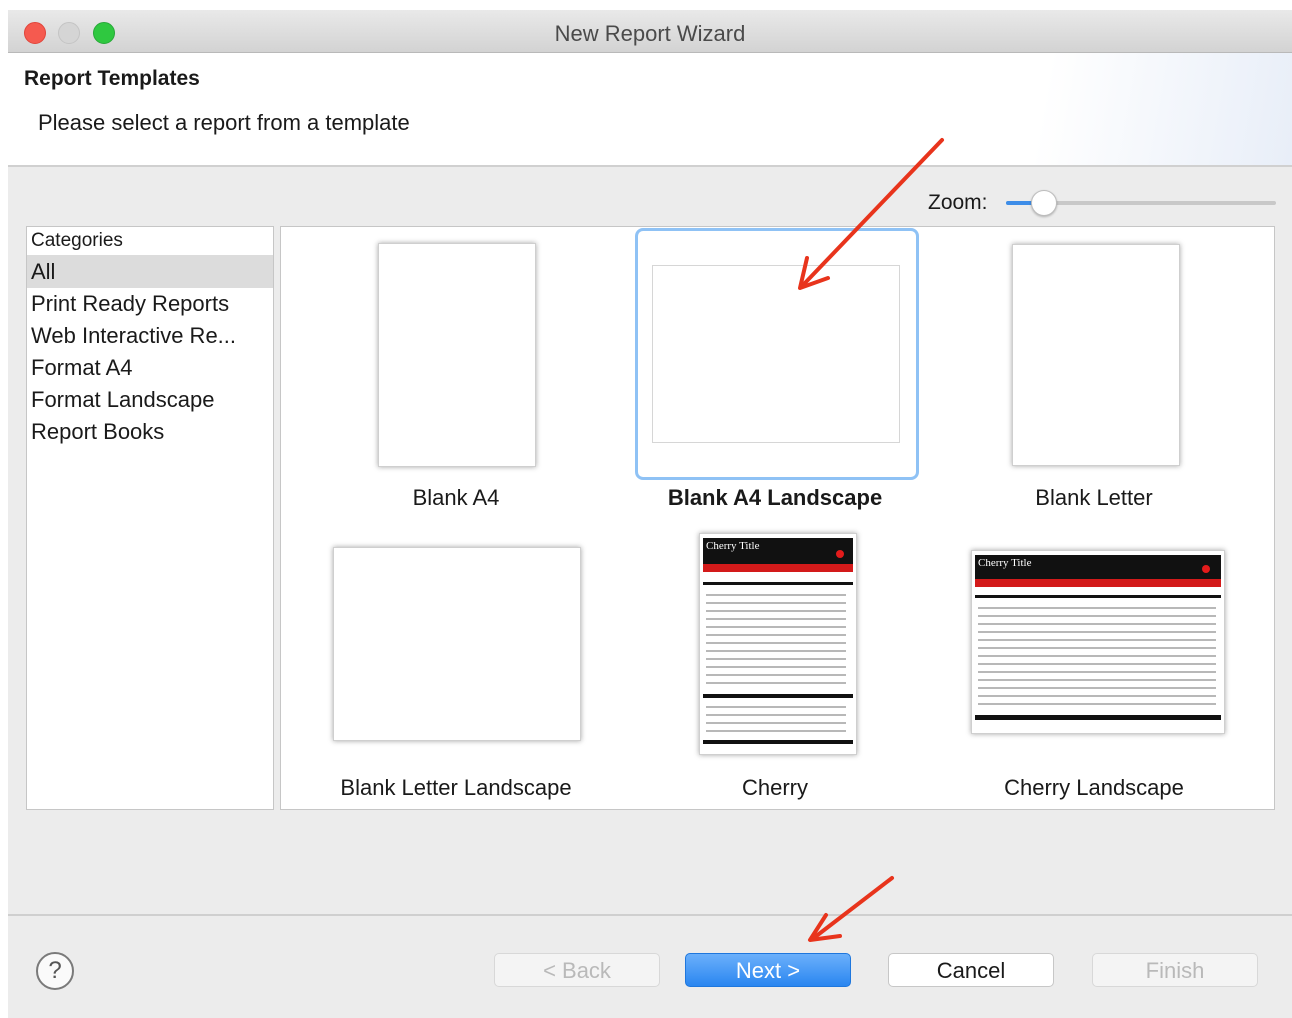  What do you see at coordinates (851, 909) in the screenshot?
I see `annotation-arrow-to-next` at bounding box center [851, 909].